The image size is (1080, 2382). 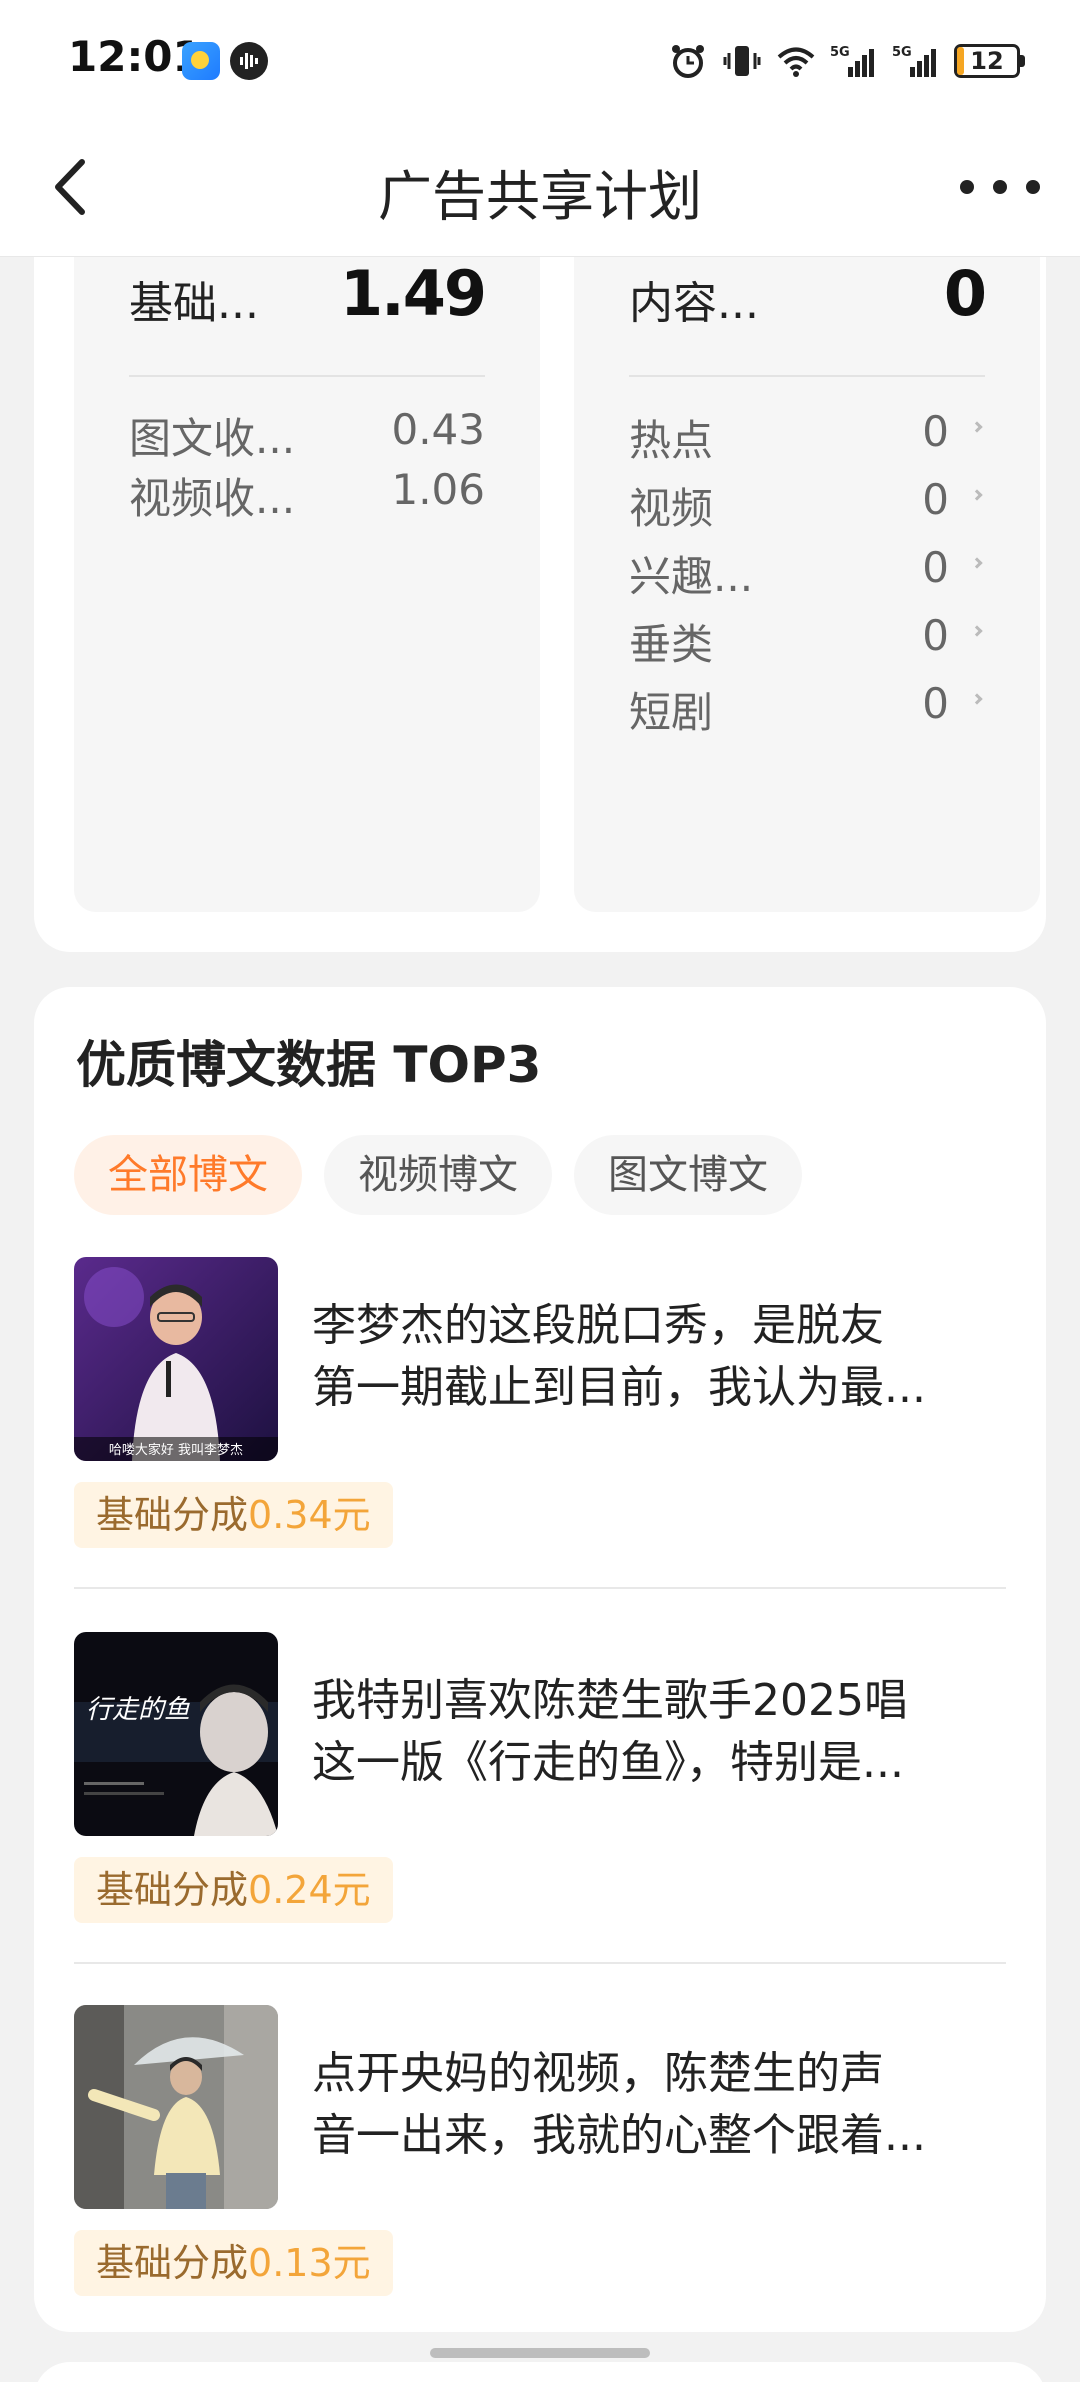 What do you see at coordinates (540, 61) in the screenshot?
I see `status-bar: 12:01 5G 5G 12` at bounding box center [540, 61].